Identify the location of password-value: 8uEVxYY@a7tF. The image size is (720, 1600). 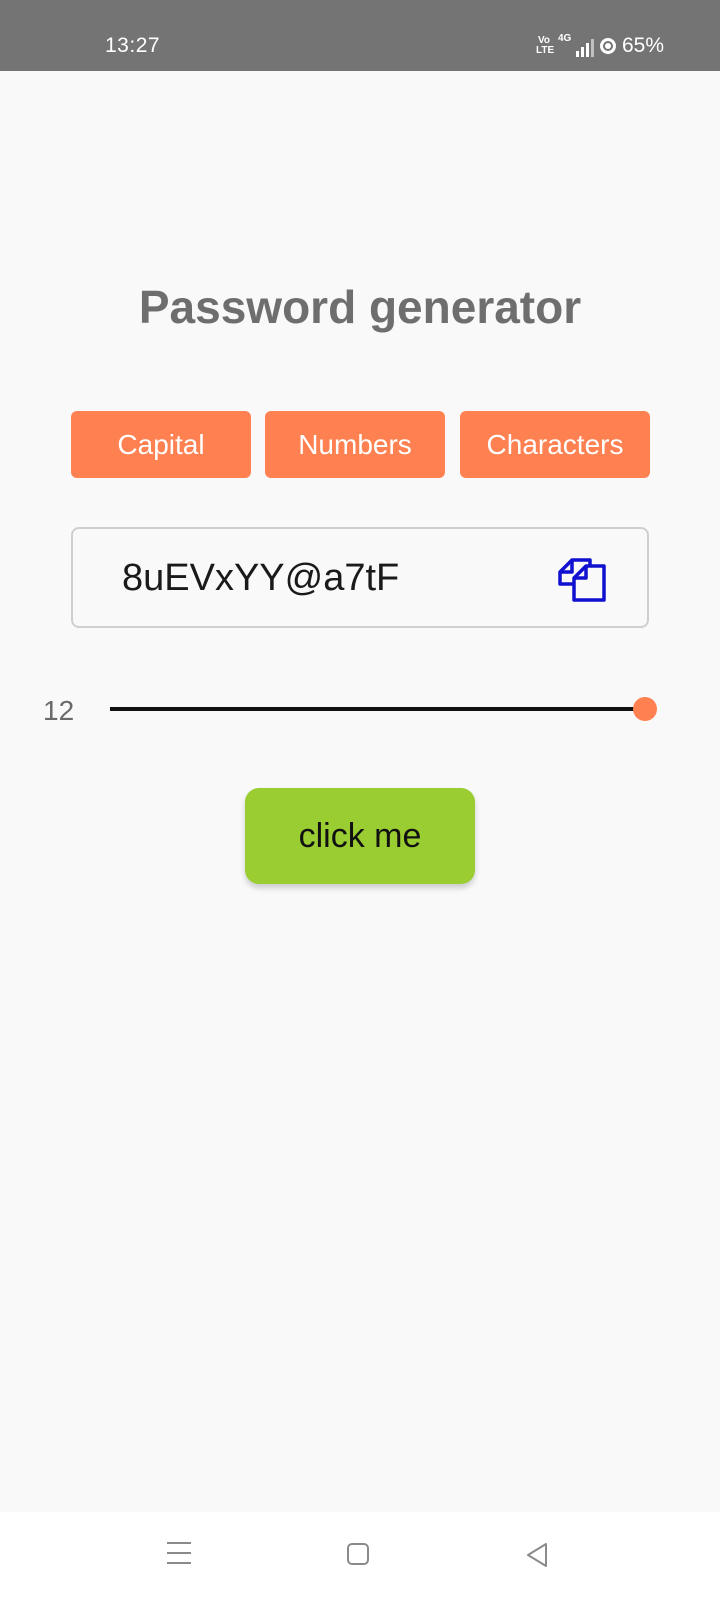
(261, 578).